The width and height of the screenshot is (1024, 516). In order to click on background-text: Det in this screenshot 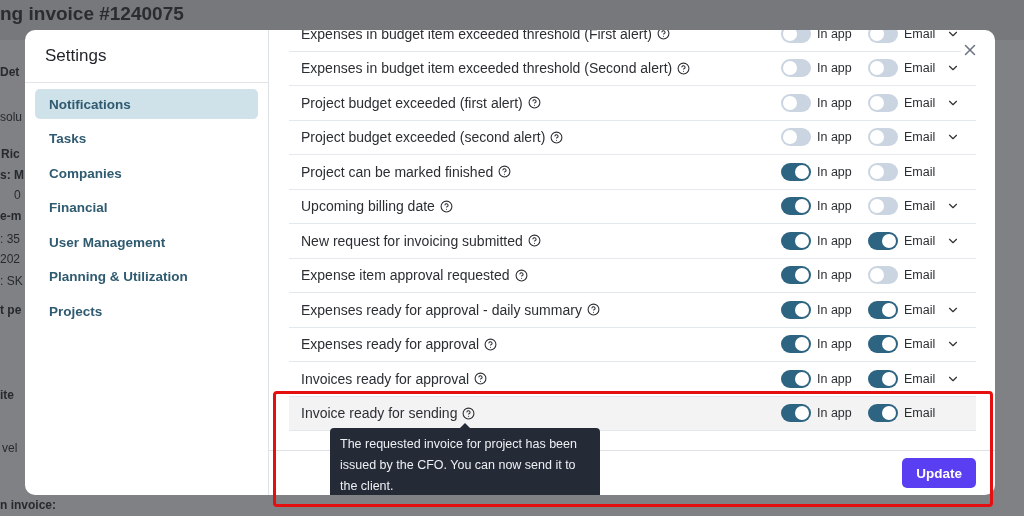, I will do `click(10, 72)`.